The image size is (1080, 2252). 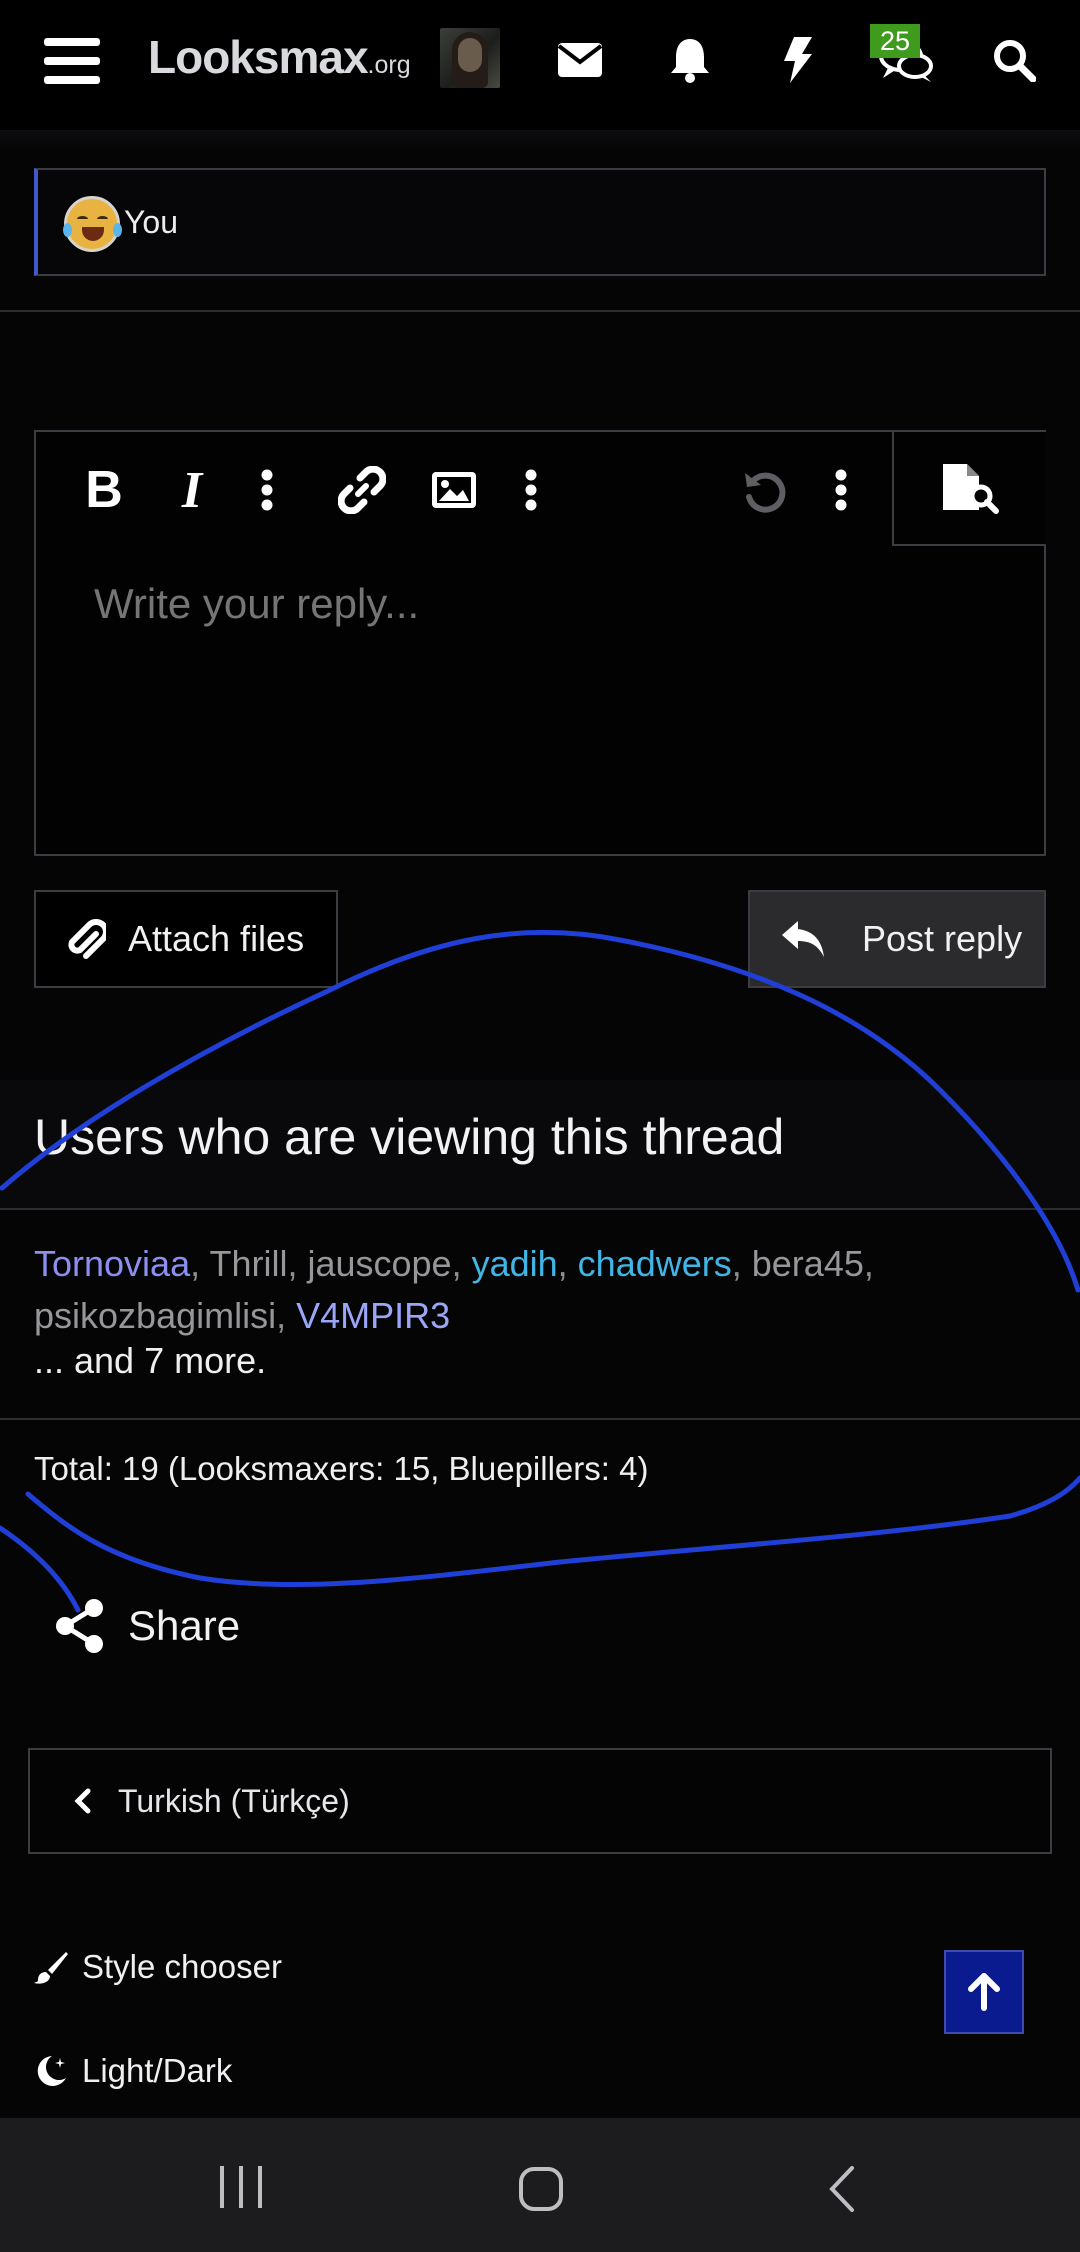 What do you see at coordinates (389, 65) in the screenshot?
I see `logo-tld-text: .org` at bounding box center [389, 65].